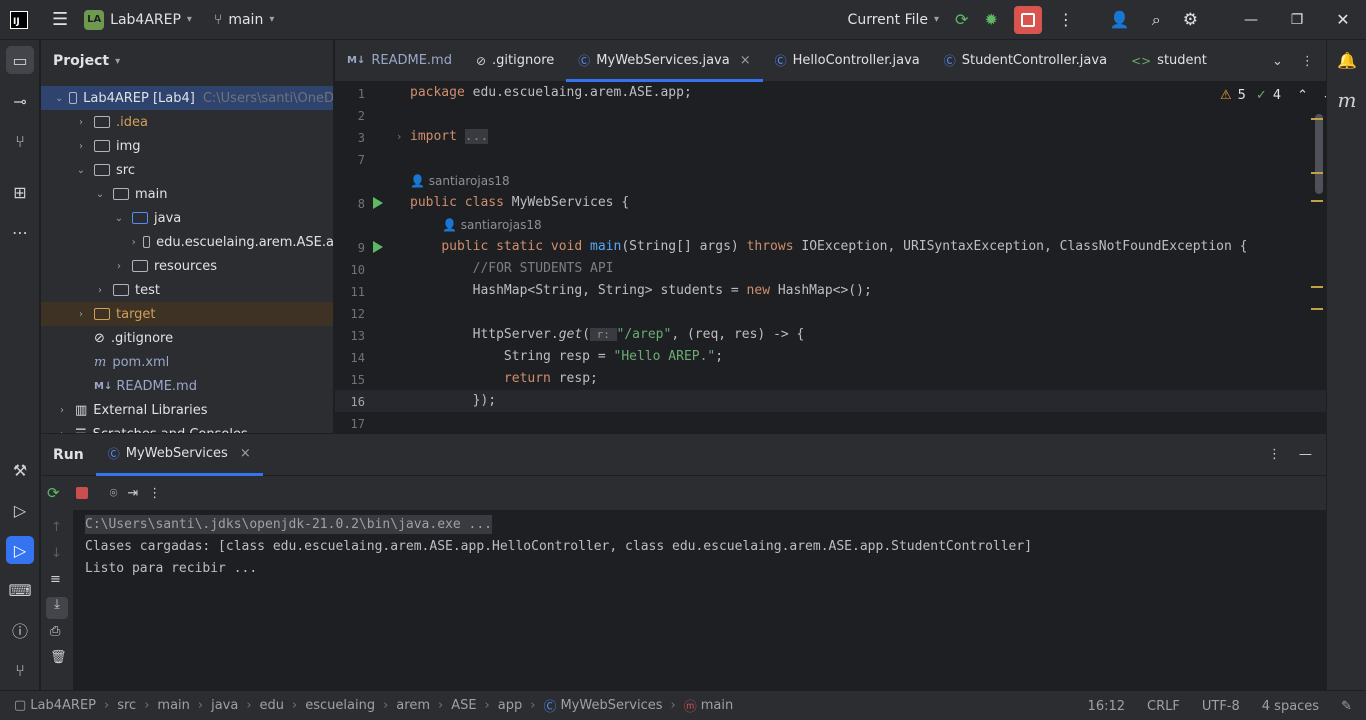  I want to click on breadcrumb-item: src, so click(126, 705).